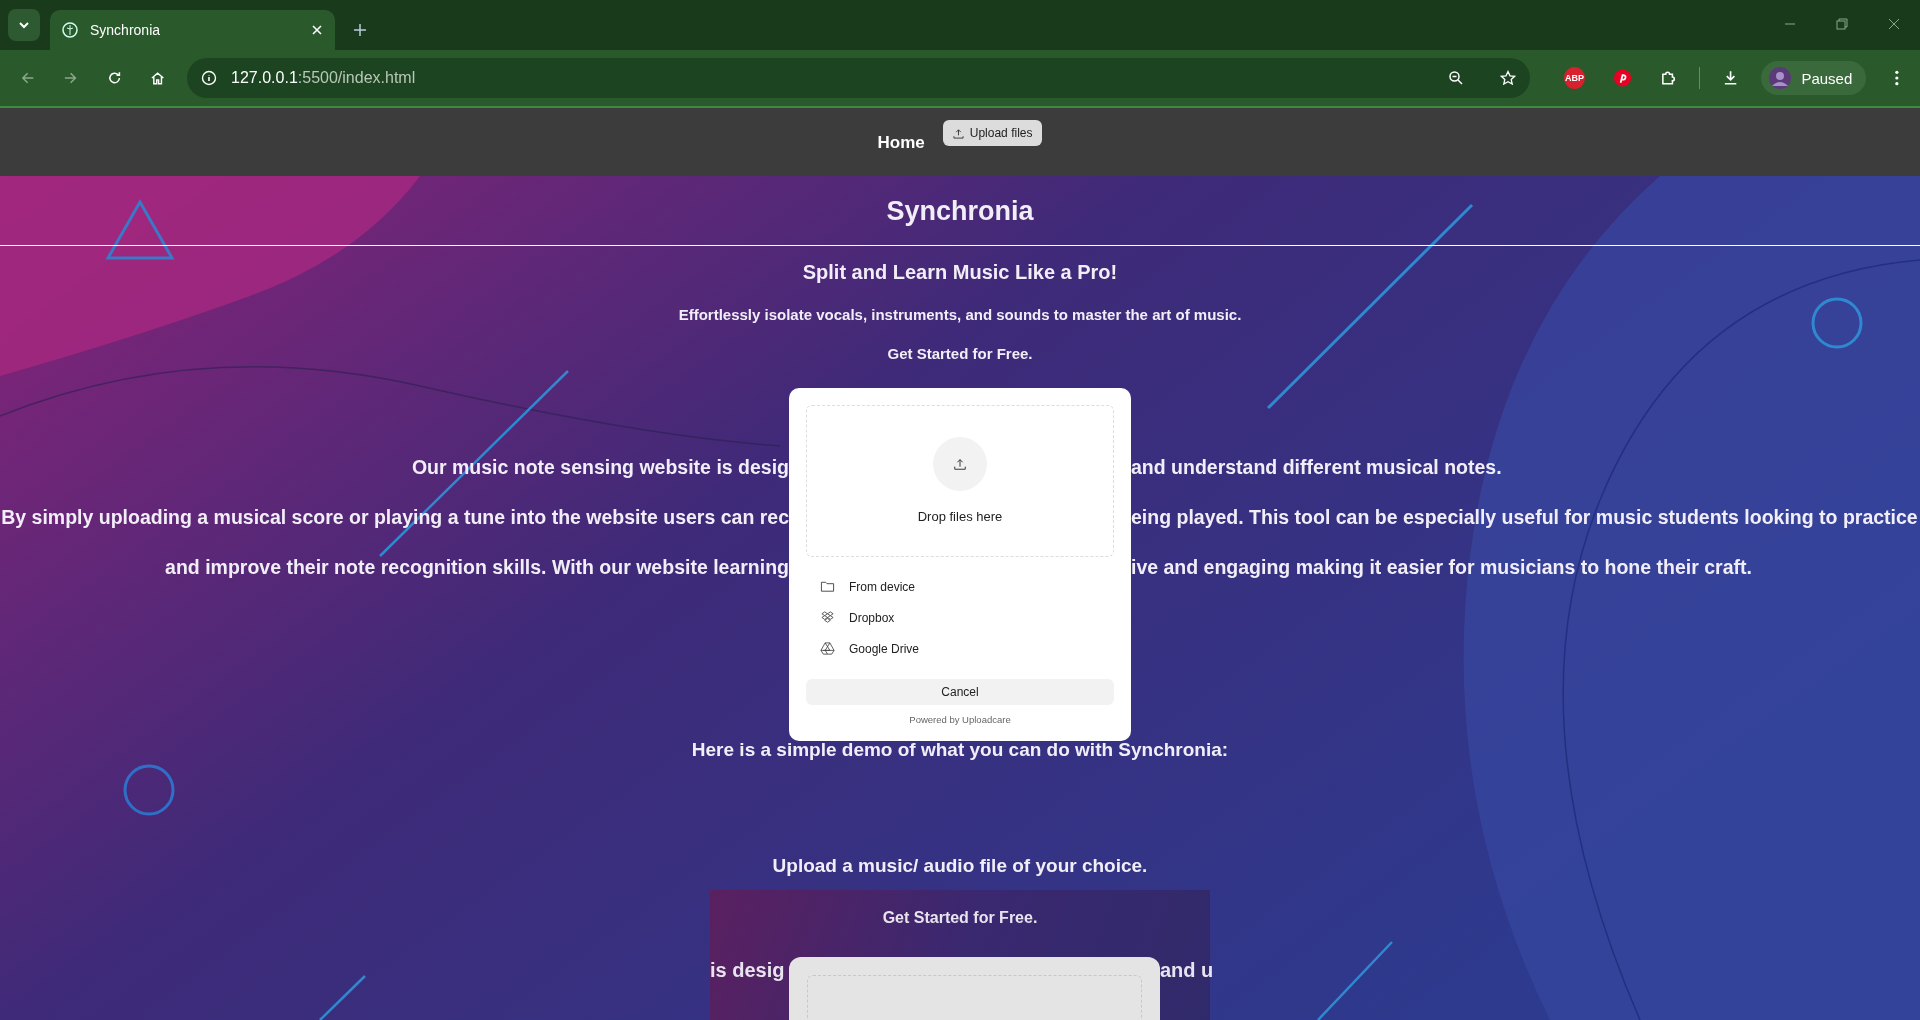 The height and width of the screenshot is (1020, 1920). Describe the element at coordinates (958, 133) in the screenshot. I see `upload-icon` at that location.